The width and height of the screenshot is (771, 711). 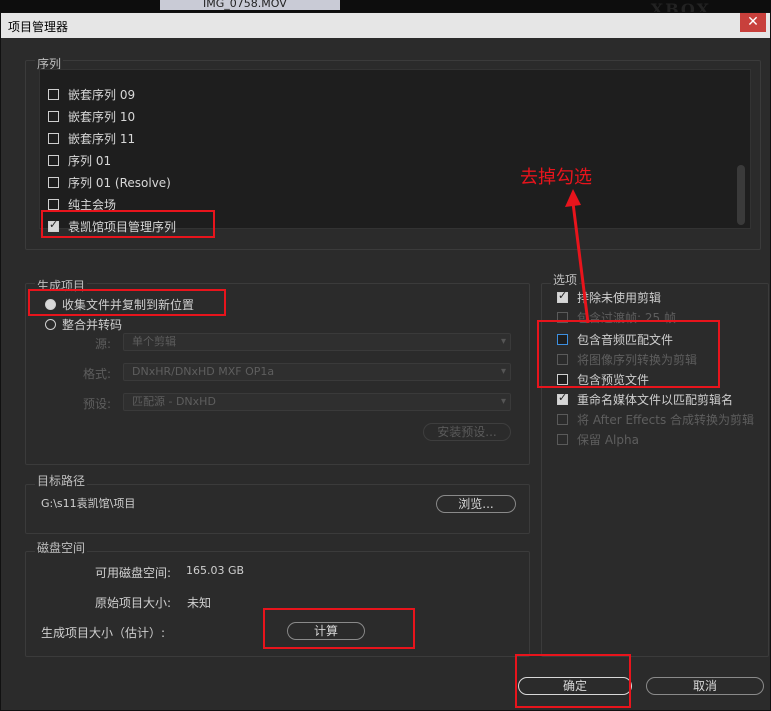 What do you see at coordinates (655, 400) in the screenshot?
I see `option-label: 重命名媒体文件以匹配剪辑名` at bounding box center [655, 400].